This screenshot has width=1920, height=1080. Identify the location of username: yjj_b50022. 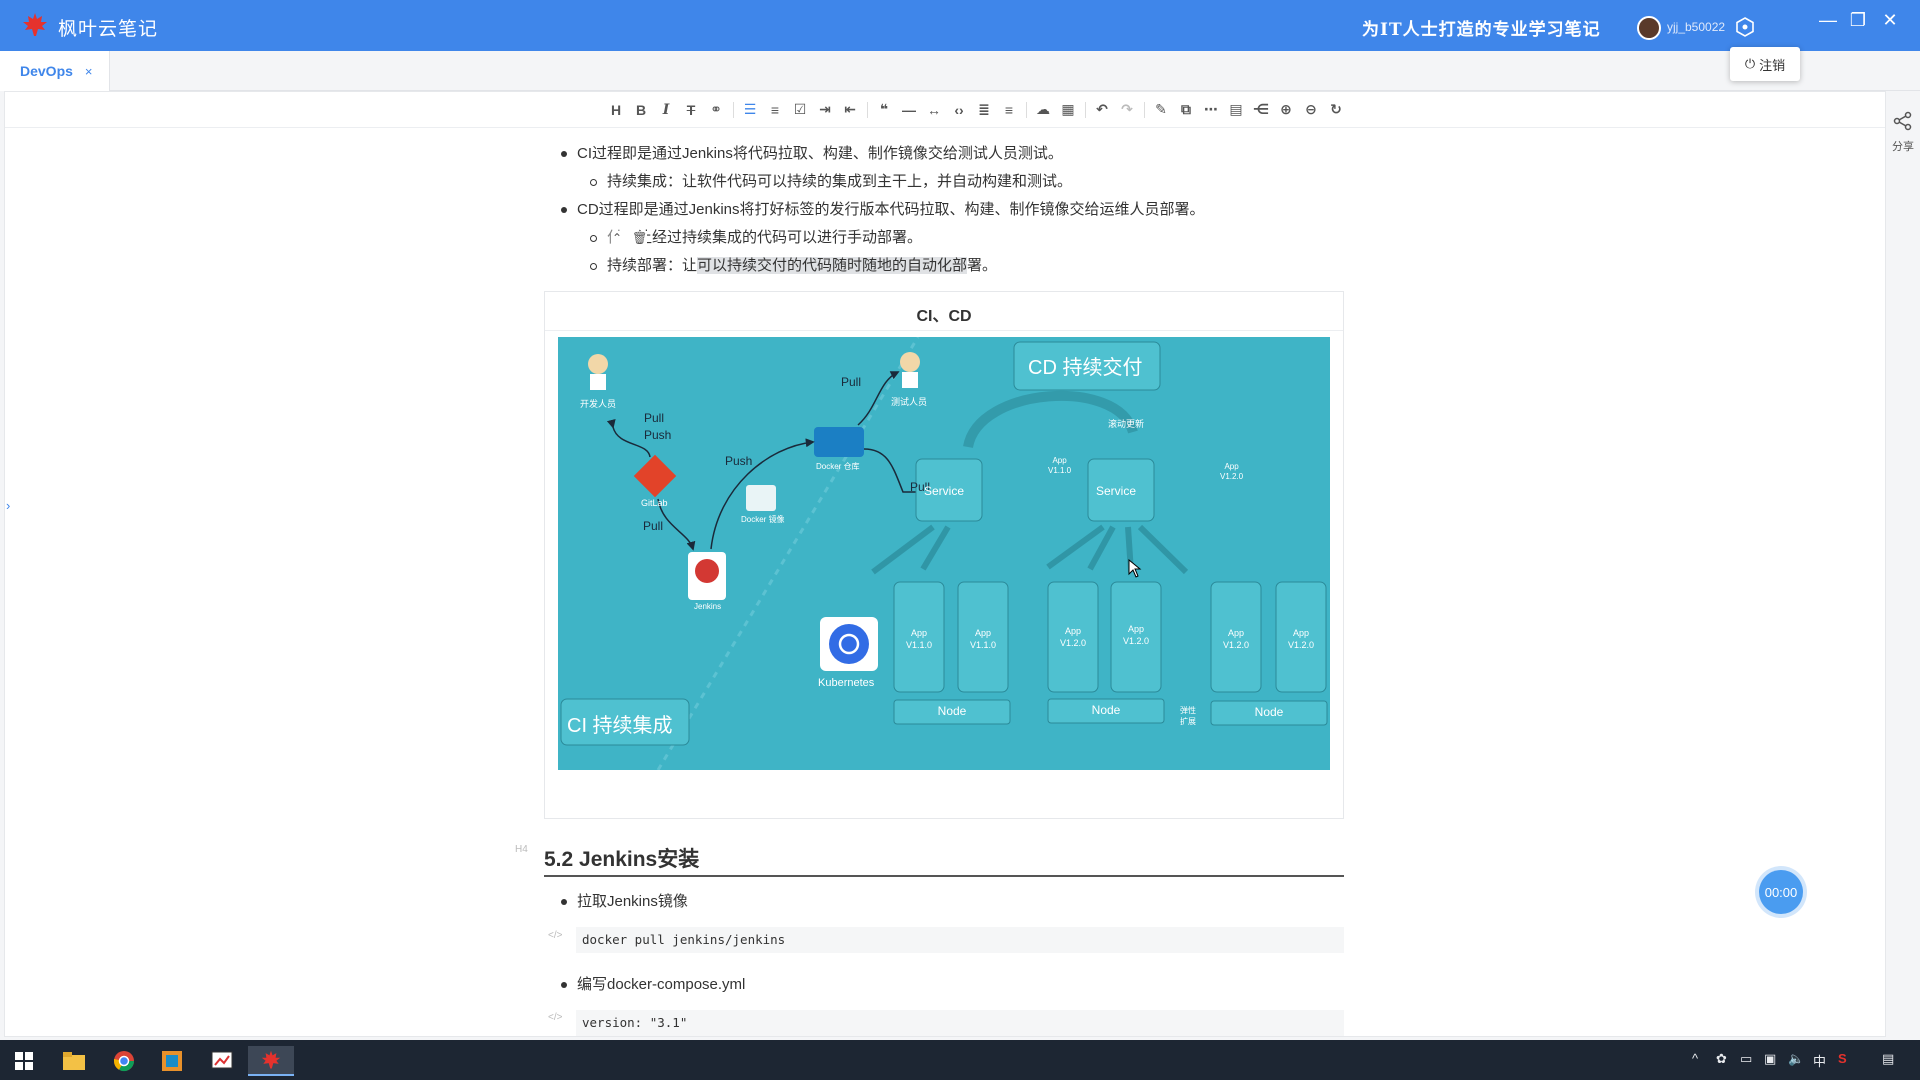
(1696, 27).